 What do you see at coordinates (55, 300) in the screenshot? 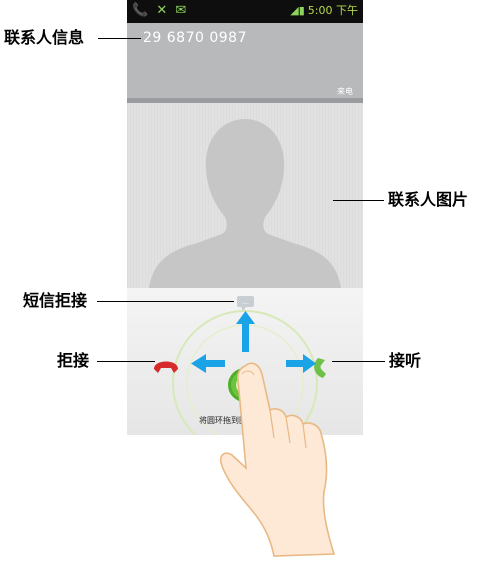
I see `label-sms-reject: 短信拒接` at bounding box center [55, 300].